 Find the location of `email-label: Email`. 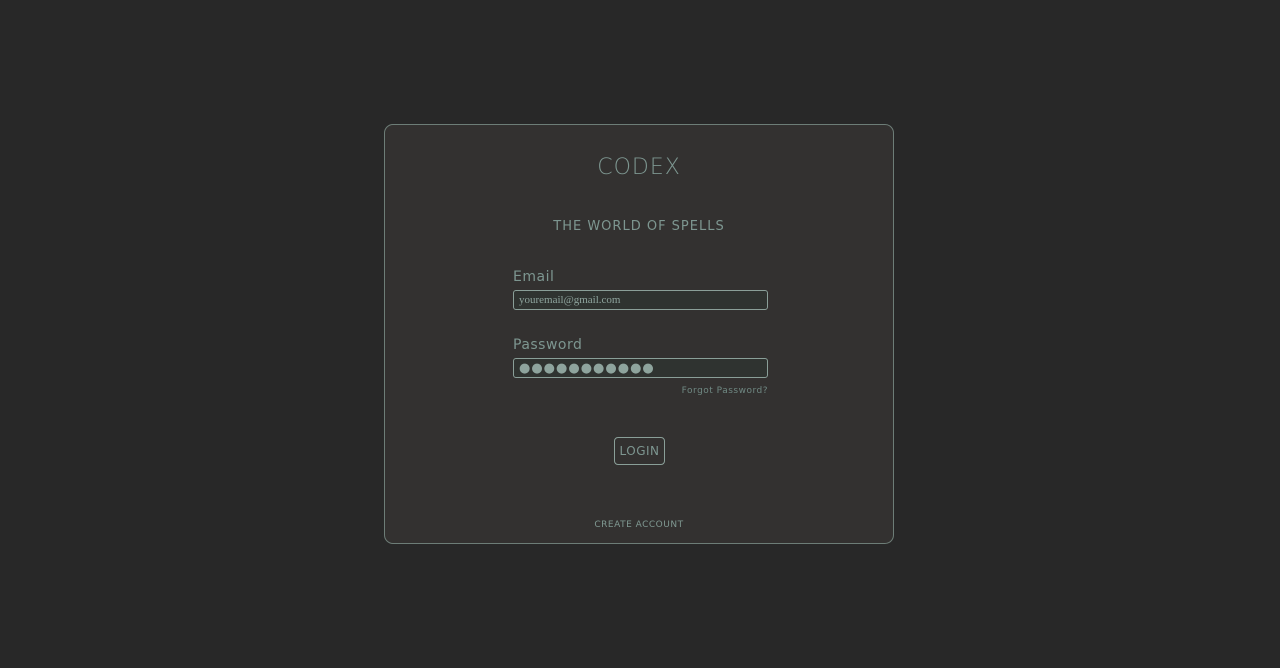

email-label: Email is located at coordinates (534, 277).